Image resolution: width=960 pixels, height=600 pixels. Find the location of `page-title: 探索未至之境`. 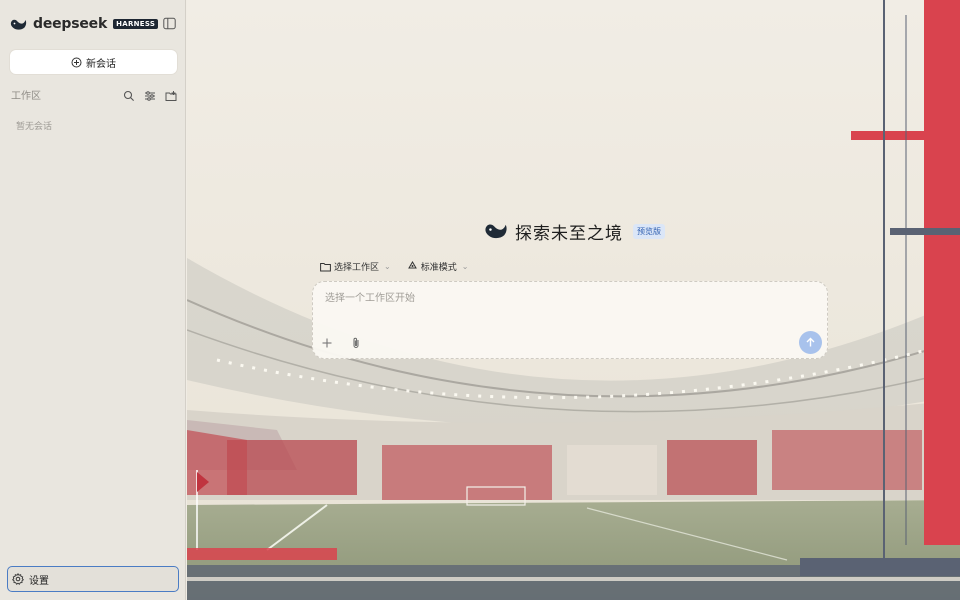

page-title: 探索未至之境 is located at coordinates (569, 233).